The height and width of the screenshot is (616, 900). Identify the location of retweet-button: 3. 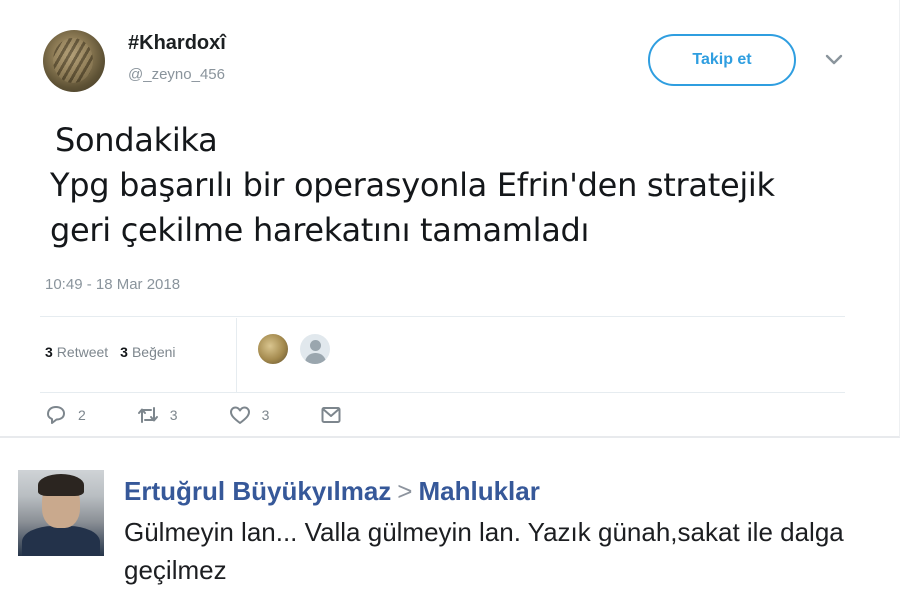
(157, 415).